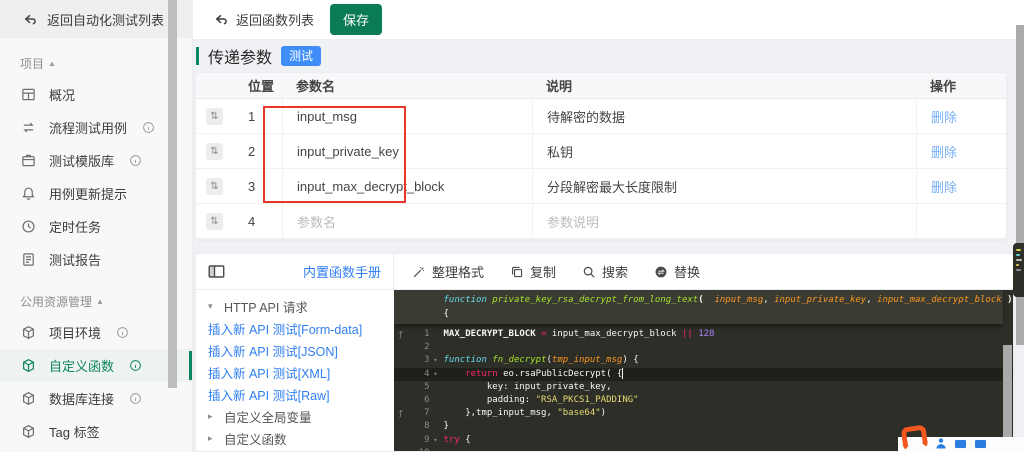 The height and width of the screenshot is (452, 1024). I want to click on function-group-自定义函数: ▸ 自定义函数, so click(295, 438).